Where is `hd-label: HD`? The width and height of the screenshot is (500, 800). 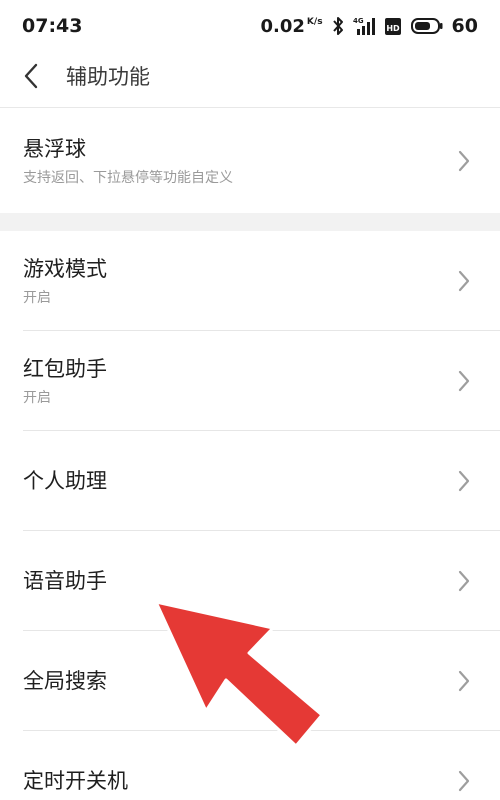 hd-label: HD is located at coordinates (393, 28).